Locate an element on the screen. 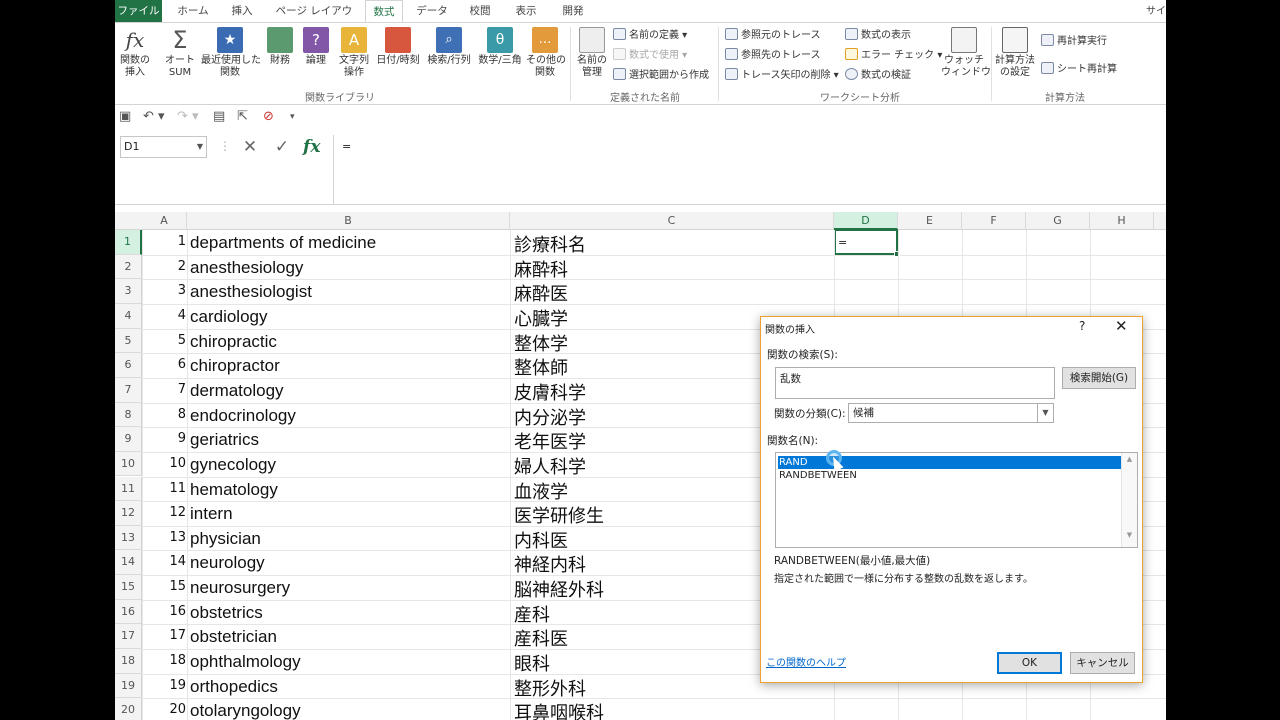  row-header: 19 is located at coordinates (128, 686).